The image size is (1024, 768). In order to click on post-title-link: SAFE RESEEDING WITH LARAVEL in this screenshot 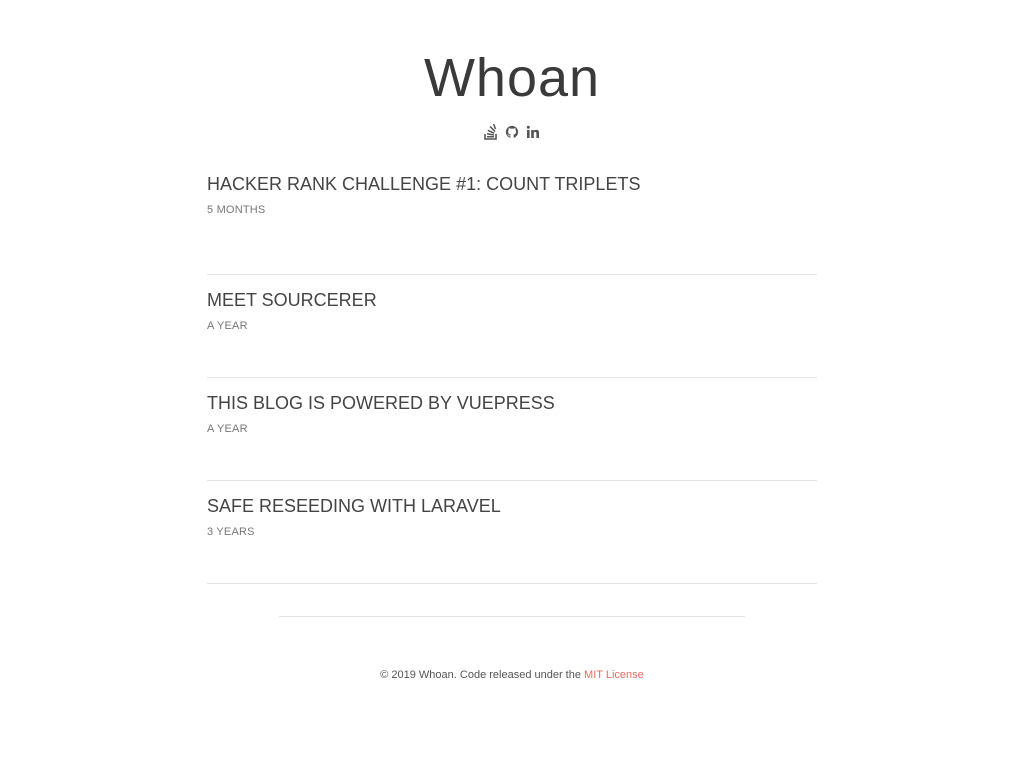, I will do `click(512, 506)`.